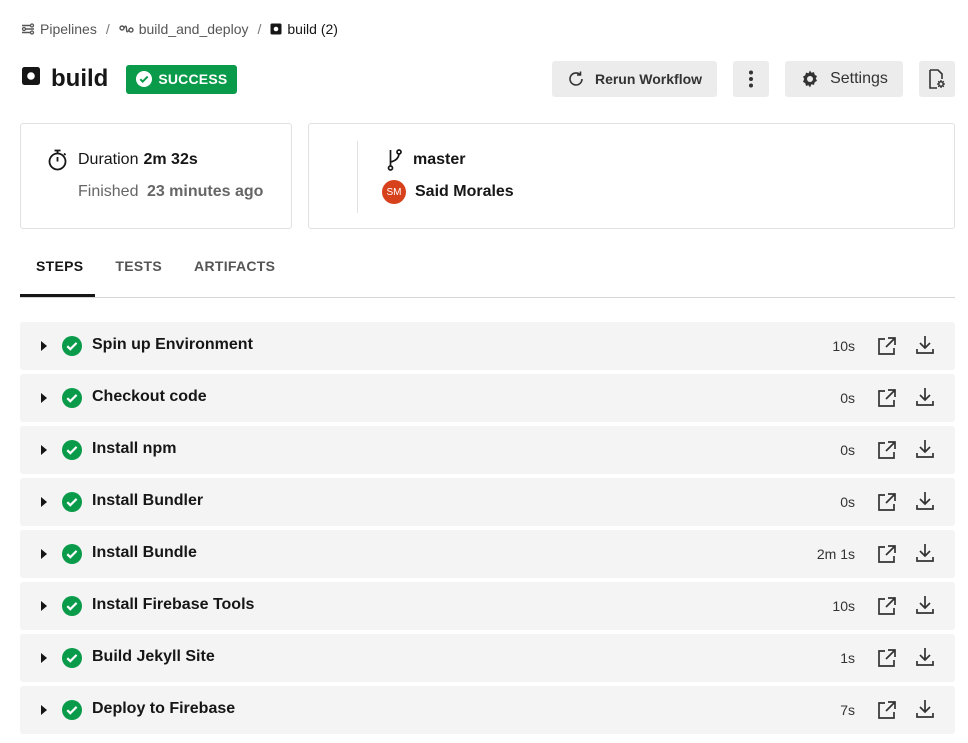  What do you see at coordinates (164, 708) in the screenshot?
I see `step-name: Deploy to Firebase` at bounding box center [164, 708].